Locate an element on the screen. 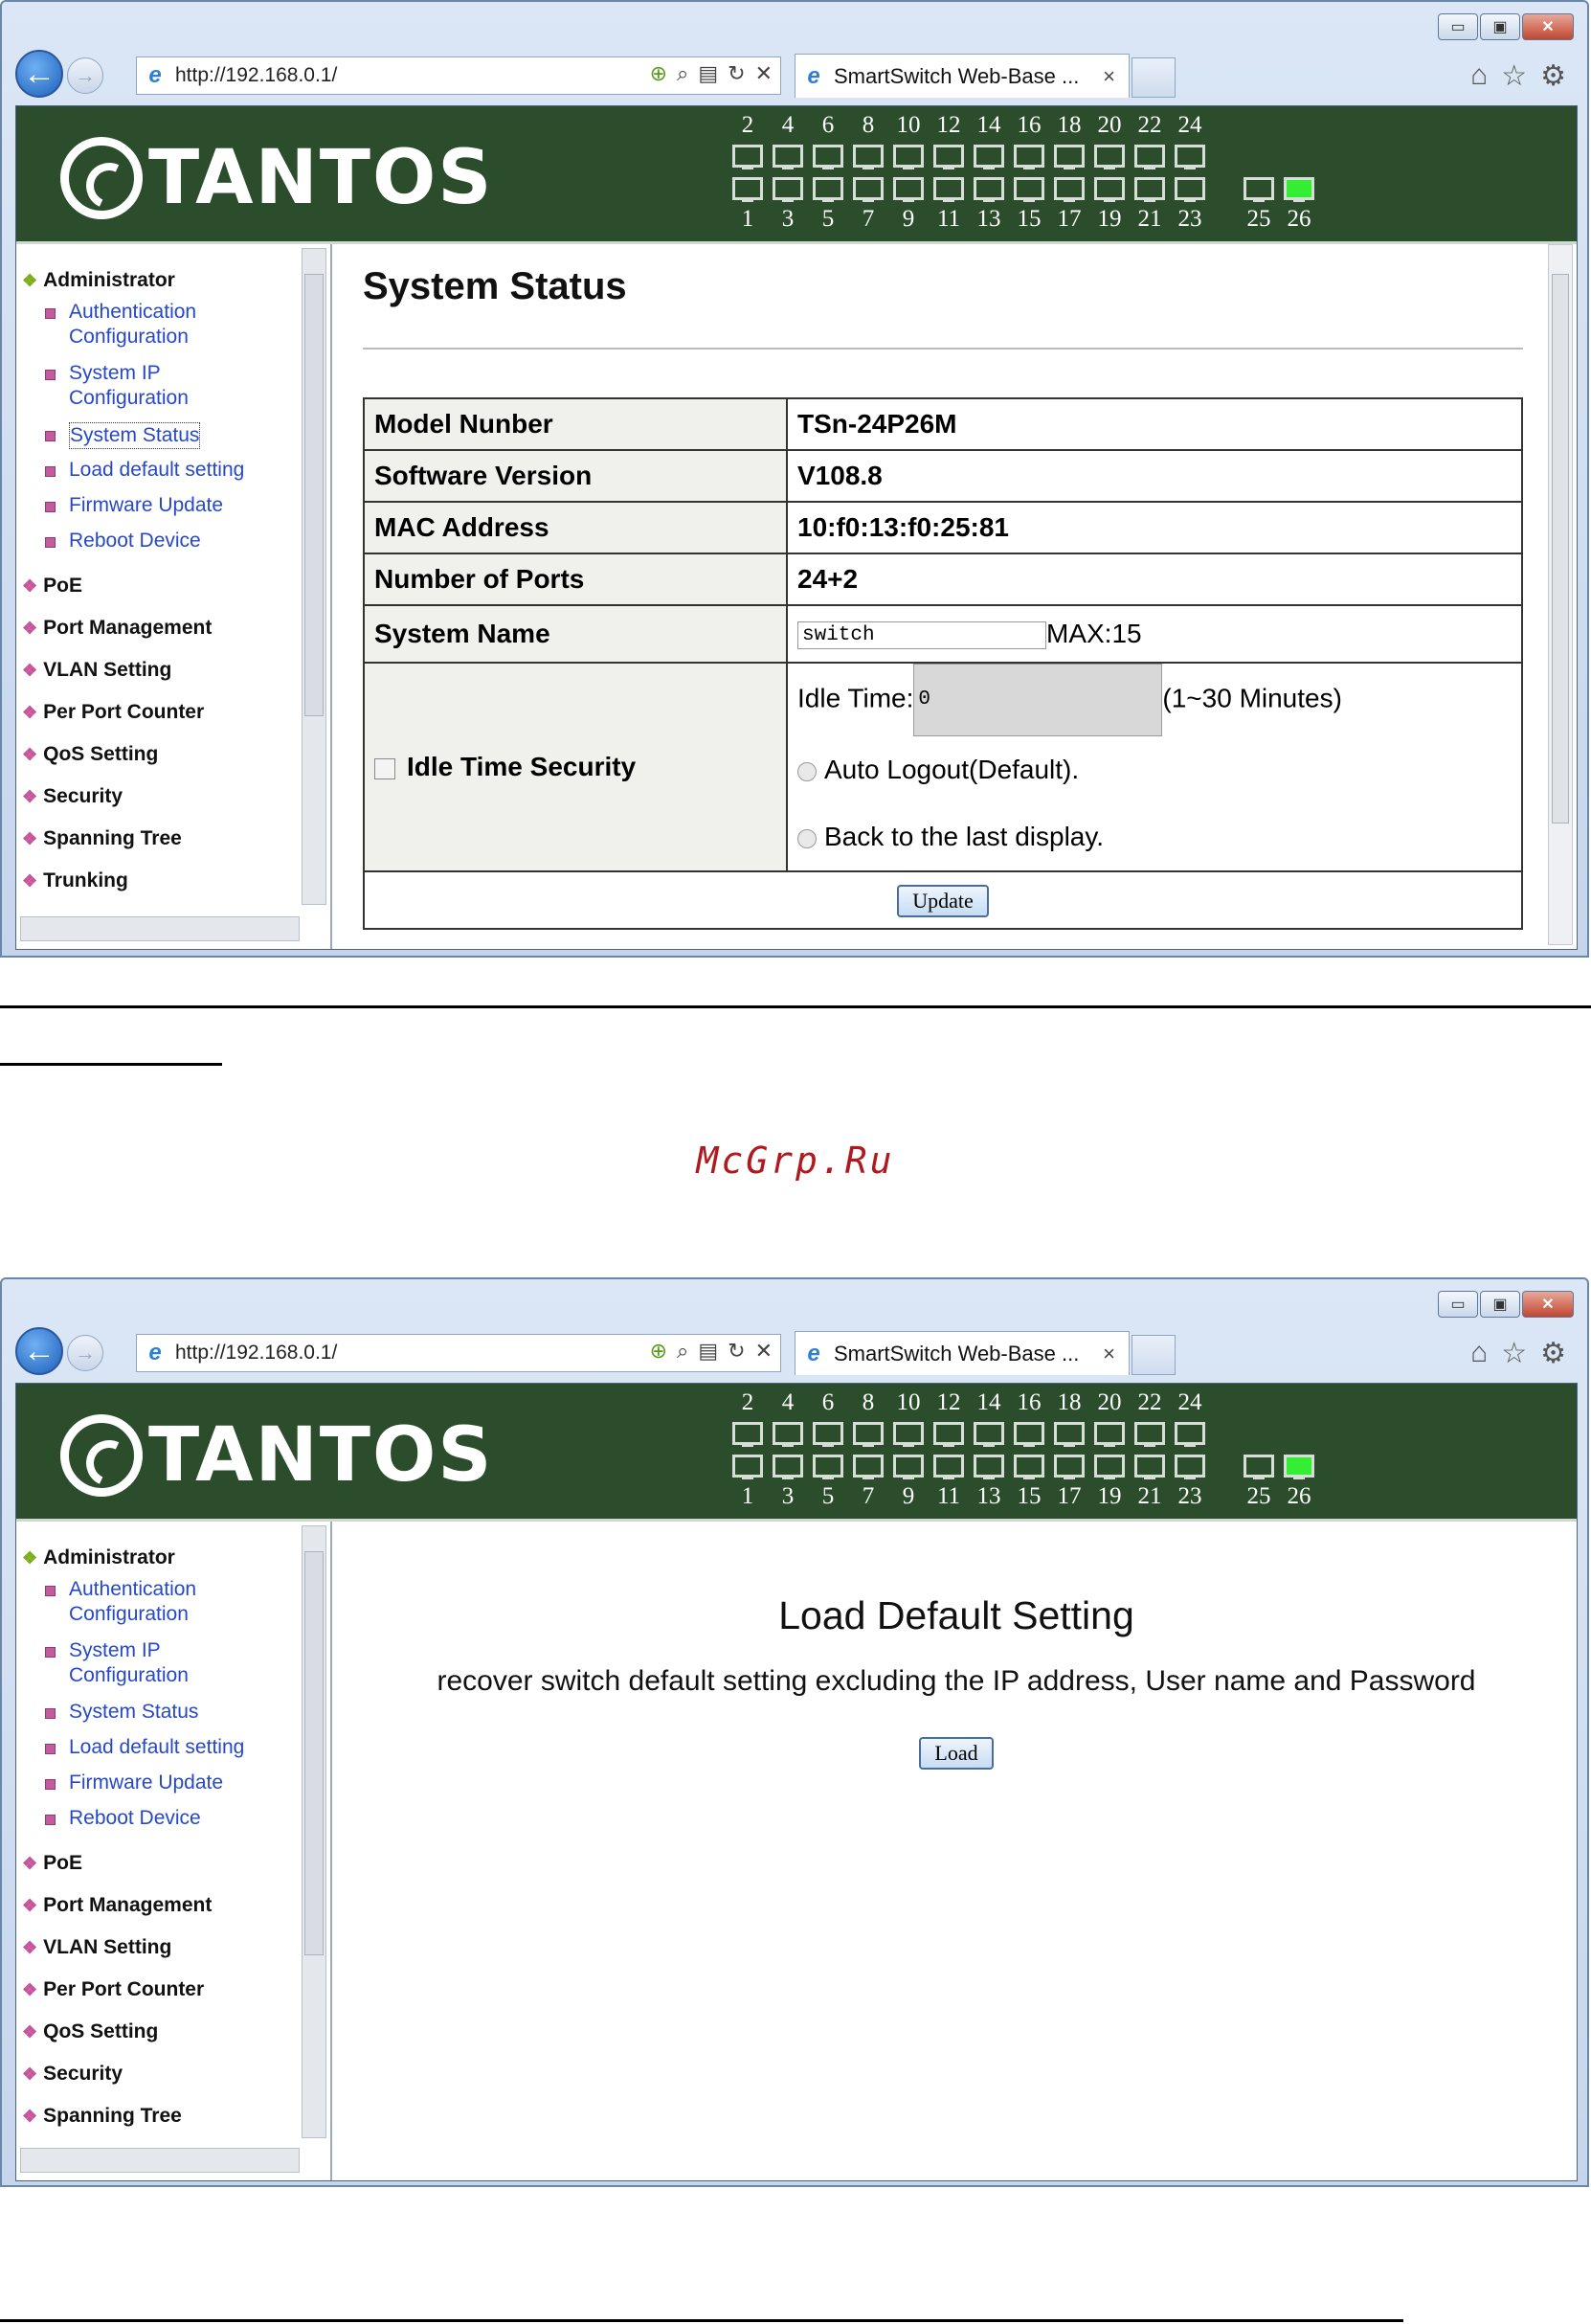  menu-qos-setting: ❖ QoS Setting is located at coordinates (90, 2031).